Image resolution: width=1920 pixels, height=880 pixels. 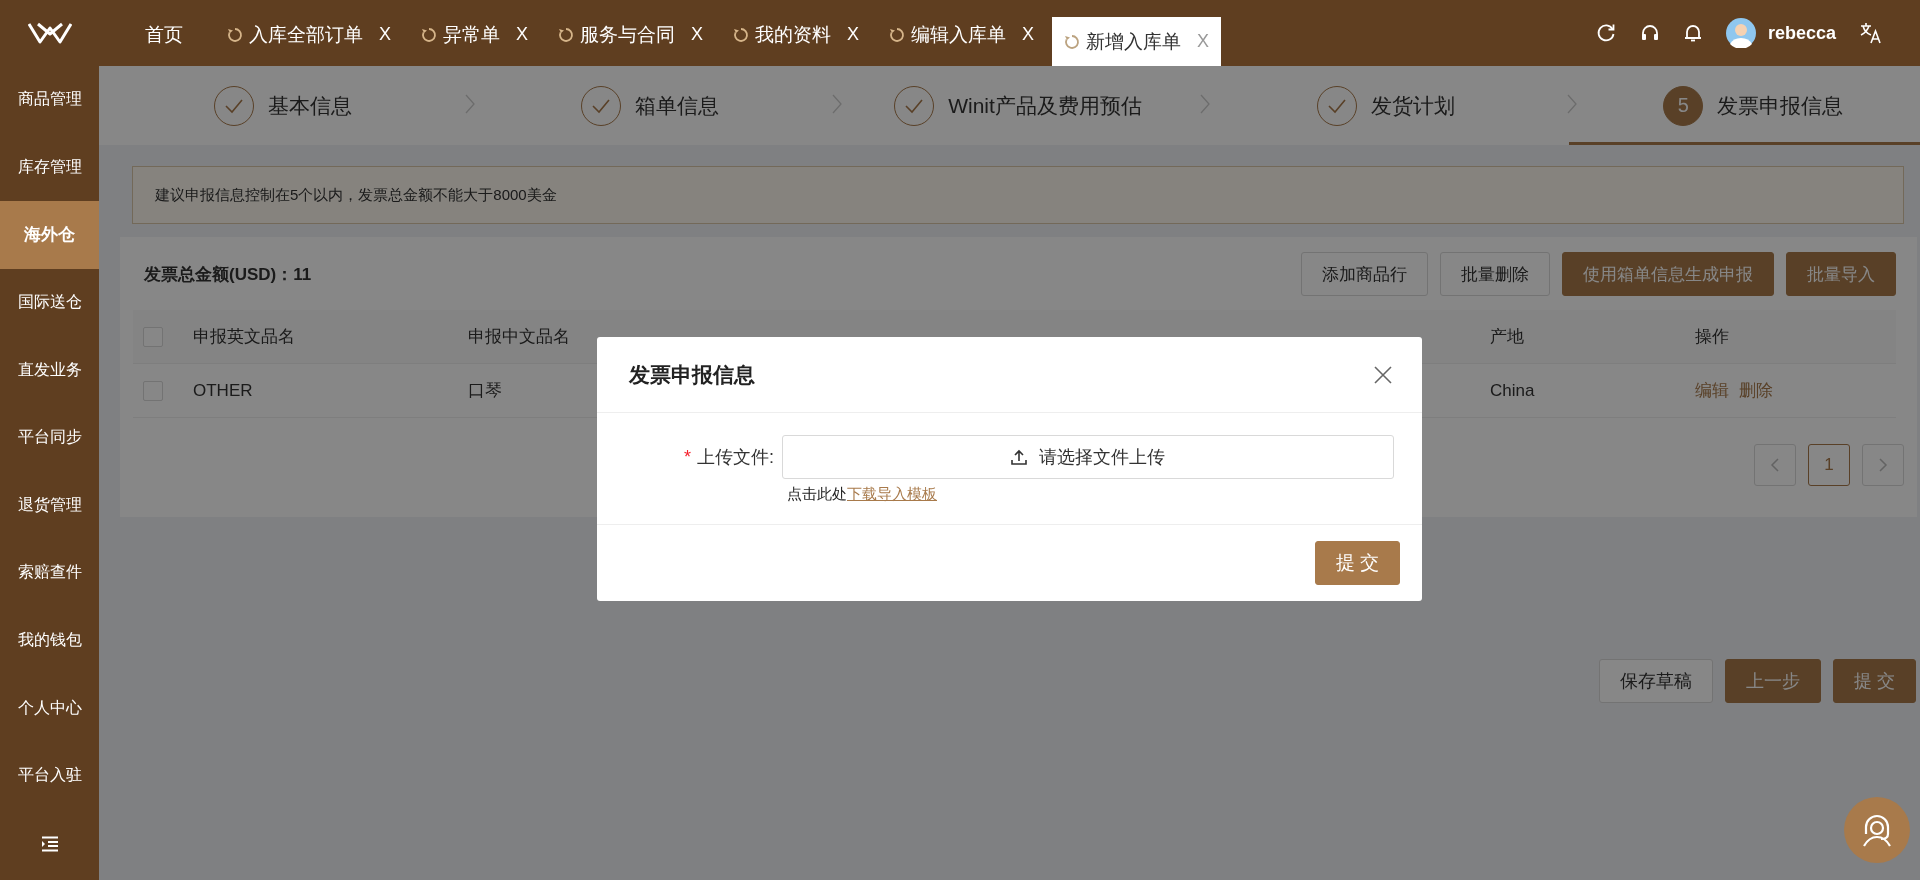 I want to click on sidebar-item: 国际送仓, so click(x=49, y=302).